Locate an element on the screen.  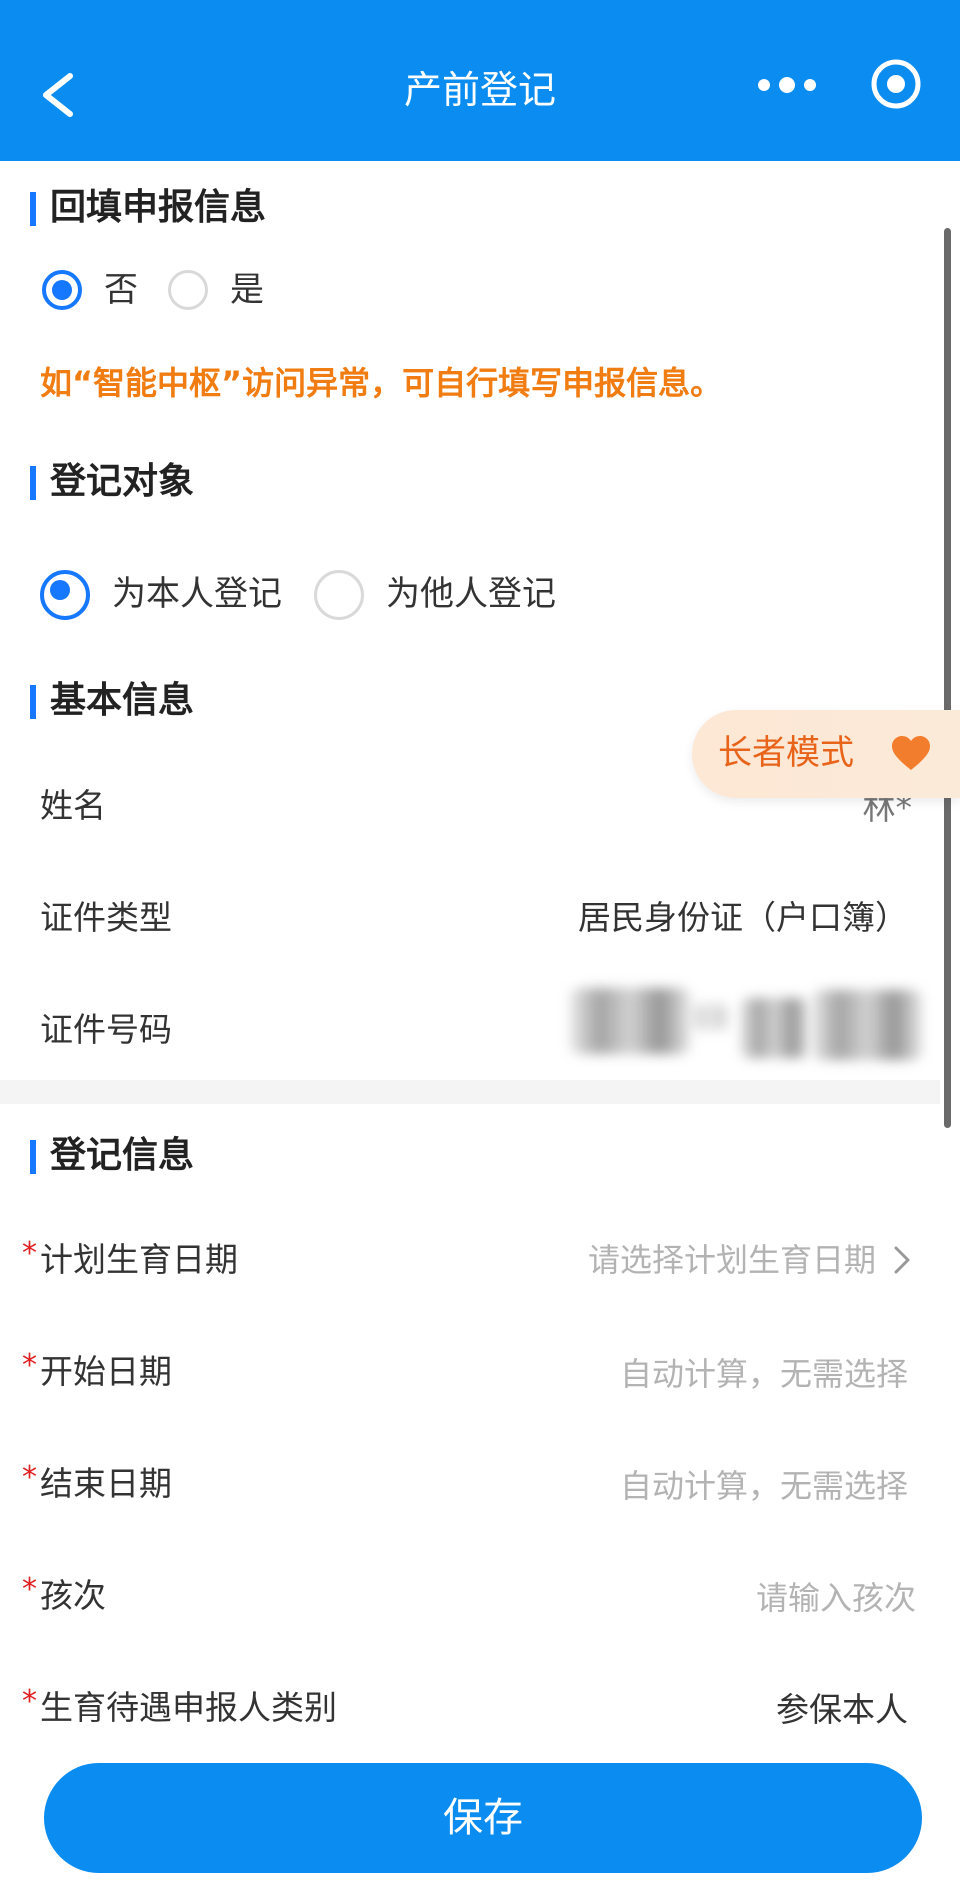
elder-mode-label: 长者模式 is located at coordinates (786, 753).